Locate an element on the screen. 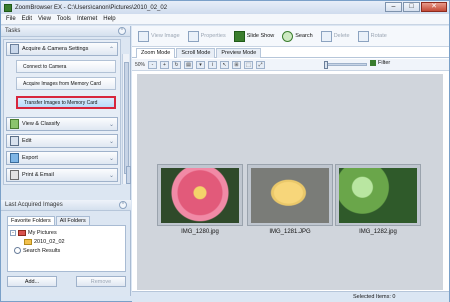 The image size is (450, 302). view-icon is located at coordinates (14, 124).